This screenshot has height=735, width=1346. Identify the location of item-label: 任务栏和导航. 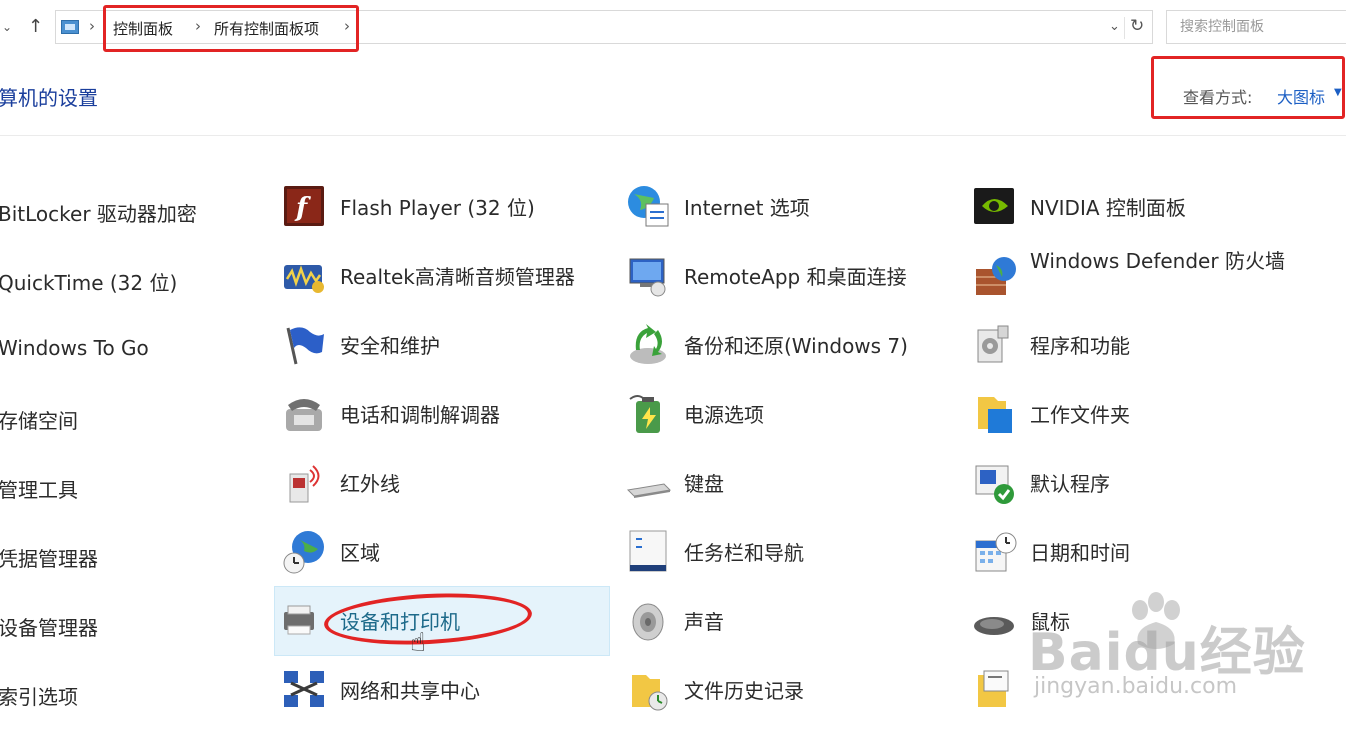
(744, 553).